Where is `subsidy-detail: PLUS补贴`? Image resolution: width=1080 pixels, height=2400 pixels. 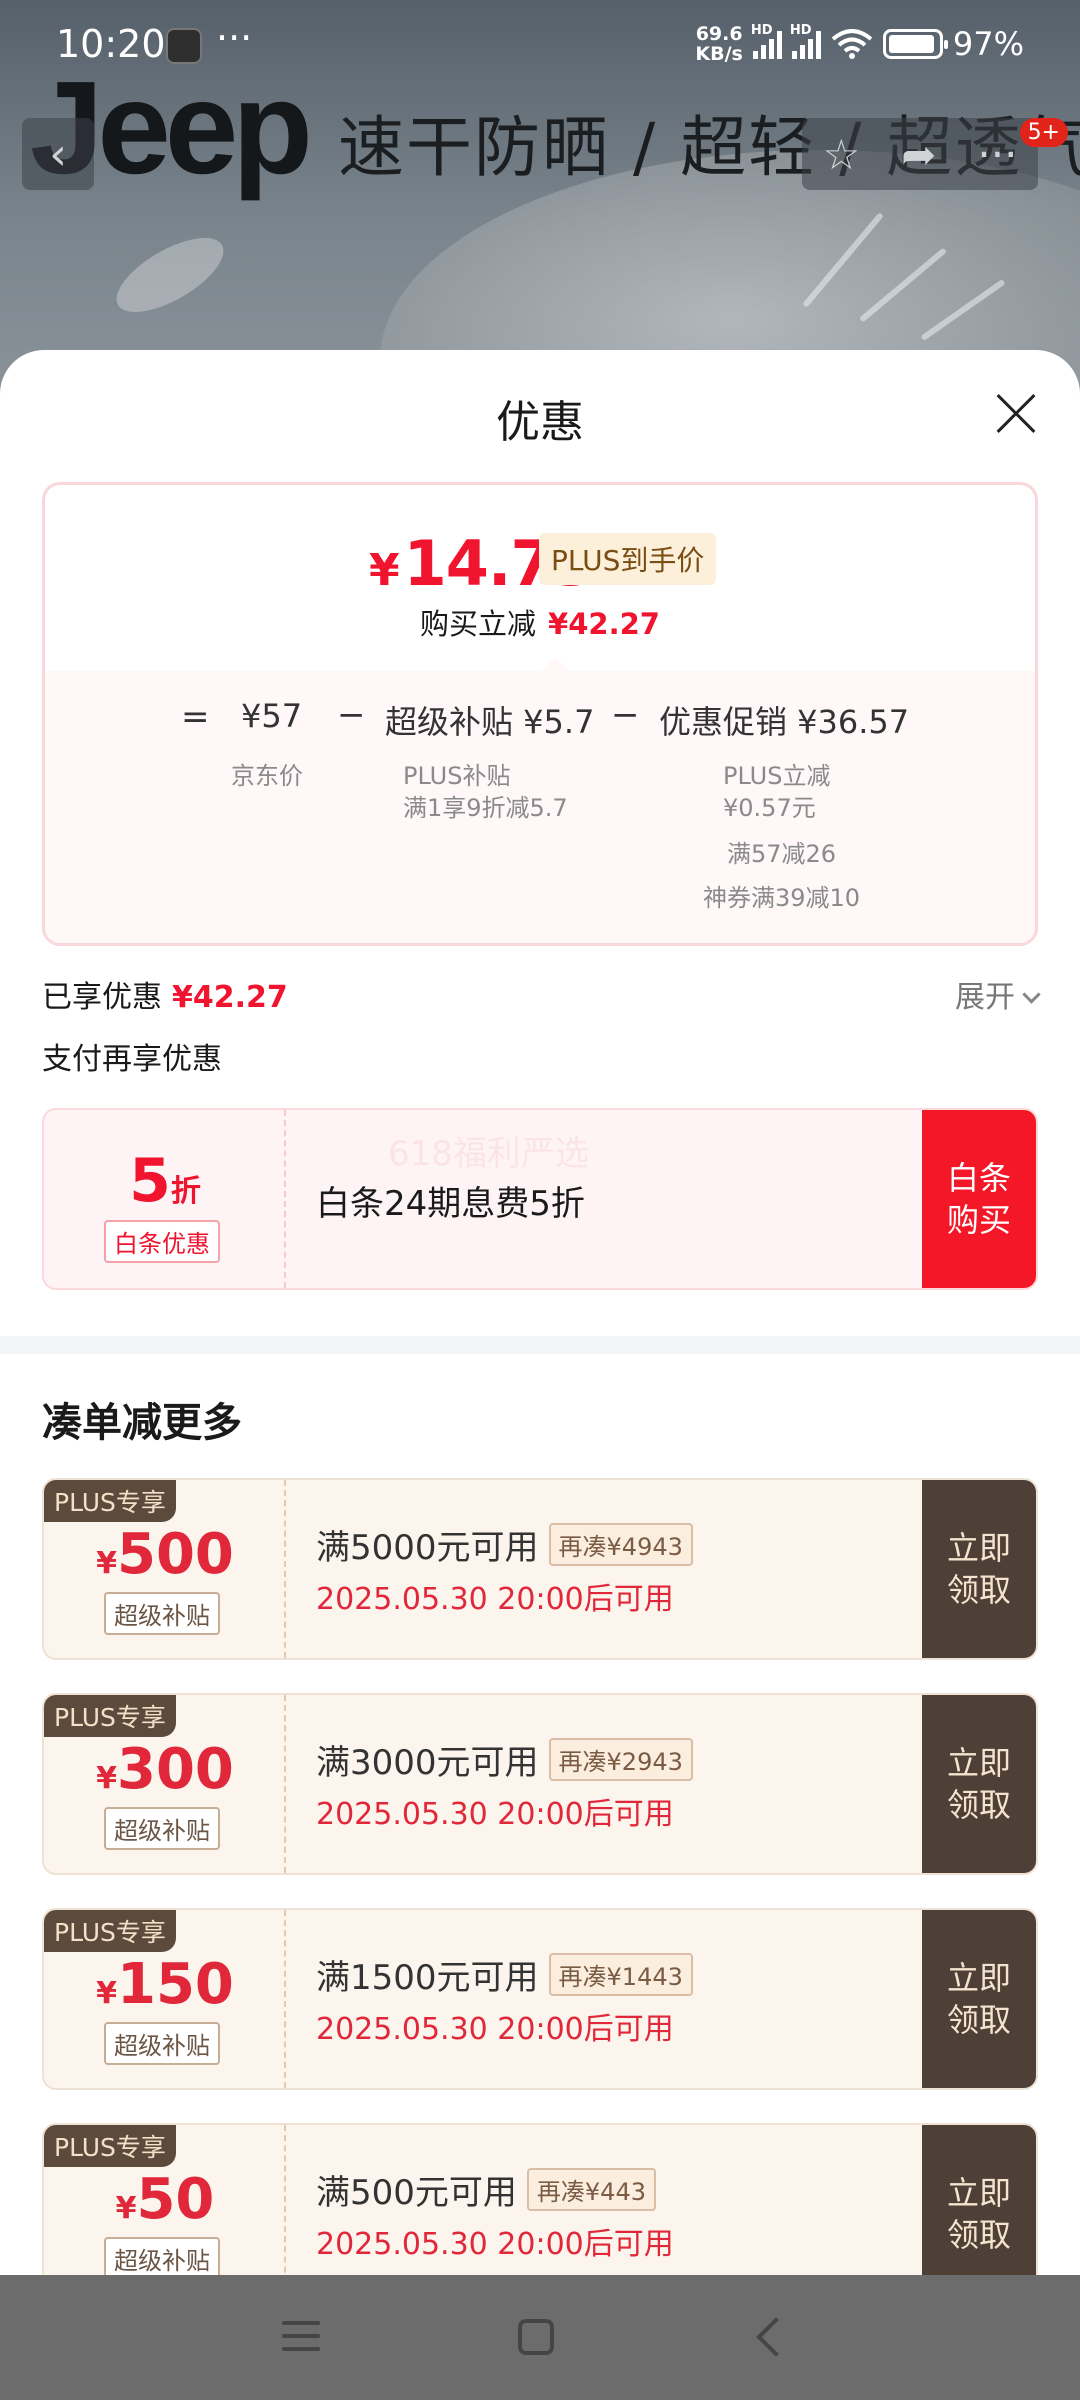 subsidy-detail: PLUS补贴 is located at coordinates (457, 776).